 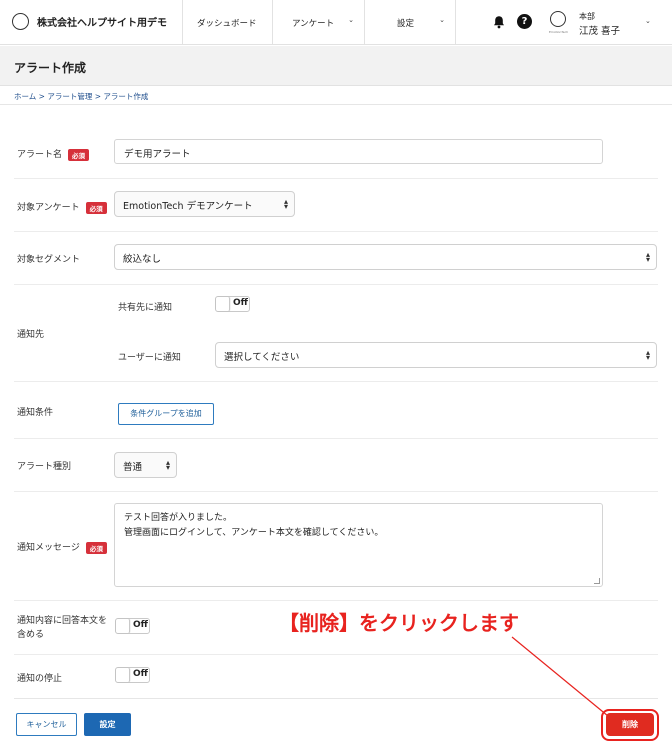 I want to click on page-title-bar: アラート作成, so click(x=336, y=66).